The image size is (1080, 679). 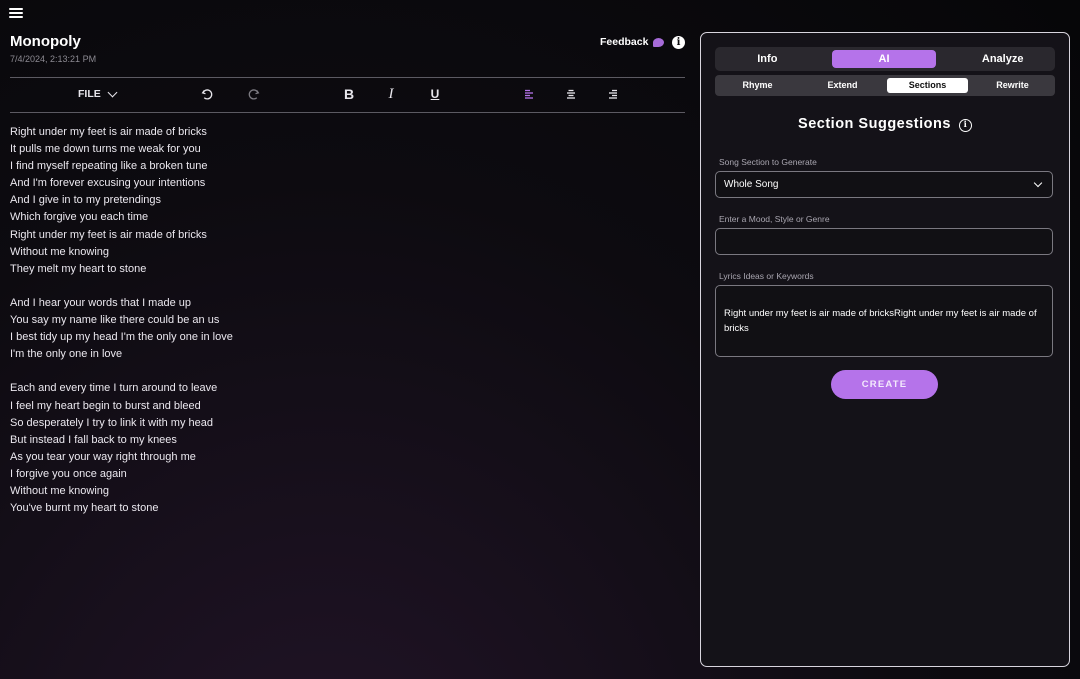 I want to click on undo-icon, so click(x=207, y=94).